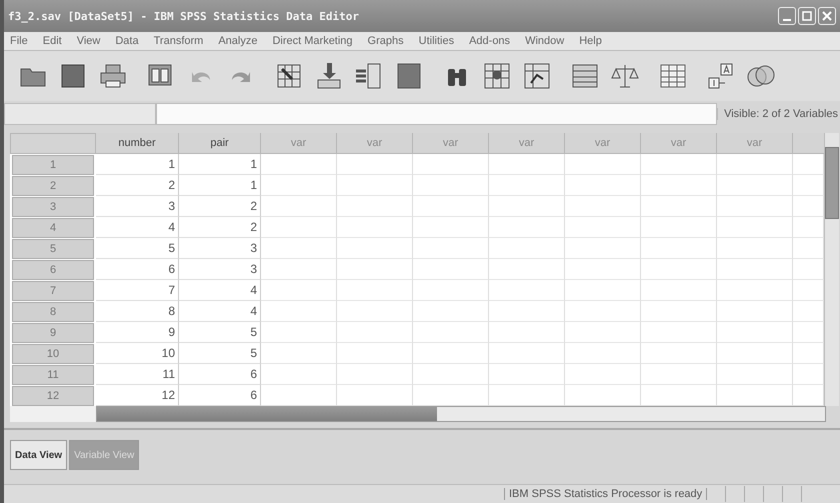  I want to click on menu-item: Graphs, so click(386, 41).